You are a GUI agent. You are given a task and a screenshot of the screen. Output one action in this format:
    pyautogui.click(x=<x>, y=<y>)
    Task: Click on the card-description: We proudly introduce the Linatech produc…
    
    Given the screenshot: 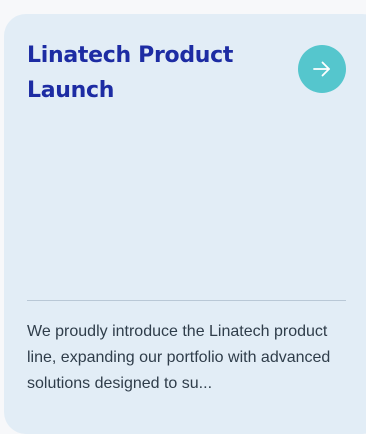 What is the action you would take?
    pyautogui.click(x=179, y=357)
    